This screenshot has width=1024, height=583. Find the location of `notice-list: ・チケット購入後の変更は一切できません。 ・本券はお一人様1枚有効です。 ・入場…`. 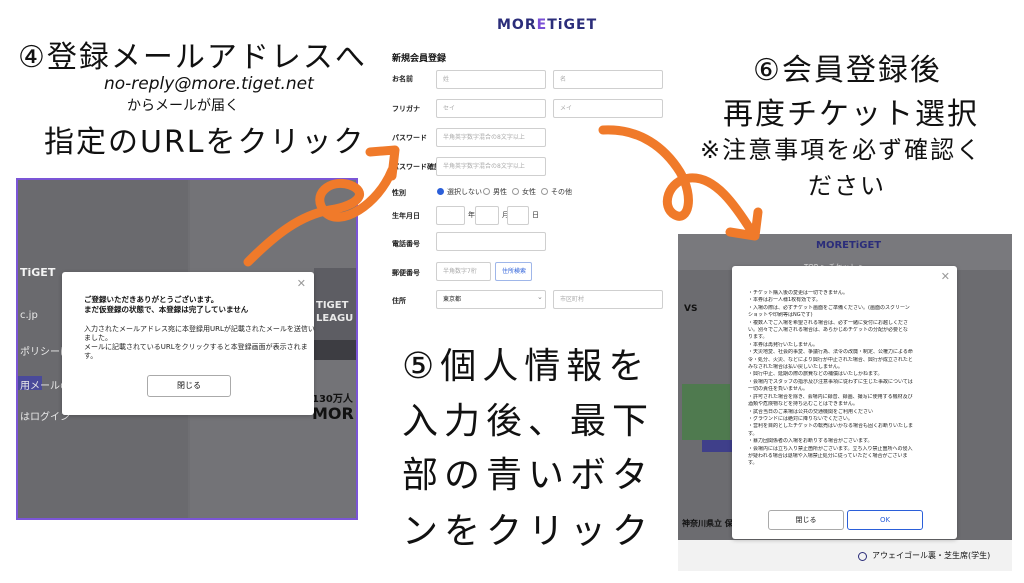

notice-list: ・チケット購入後の変更は一切できません。 ・本券はお一人様1枚有効です。 ・入場… is located at coordinates (848, 379).